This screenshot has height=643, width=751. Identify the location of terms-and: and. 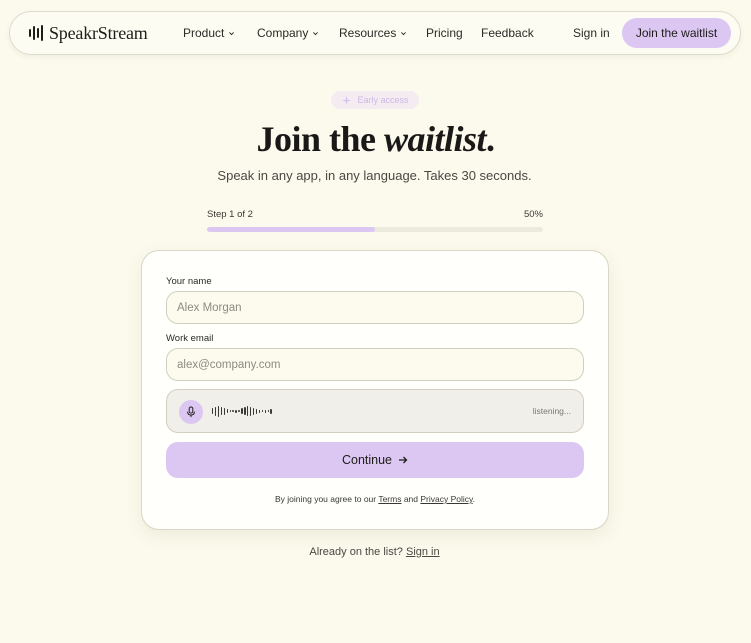
(411, 499).